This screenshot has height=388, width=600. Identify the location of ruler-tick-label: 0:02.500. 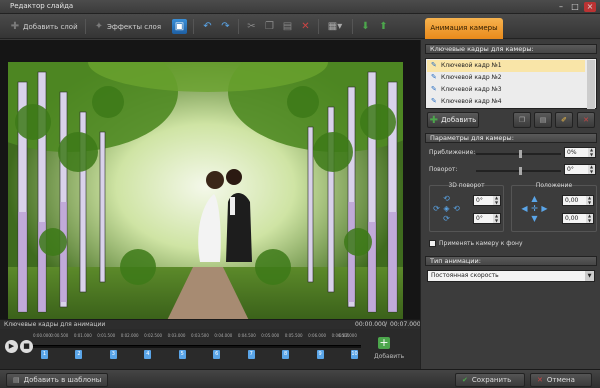
(153, 335).